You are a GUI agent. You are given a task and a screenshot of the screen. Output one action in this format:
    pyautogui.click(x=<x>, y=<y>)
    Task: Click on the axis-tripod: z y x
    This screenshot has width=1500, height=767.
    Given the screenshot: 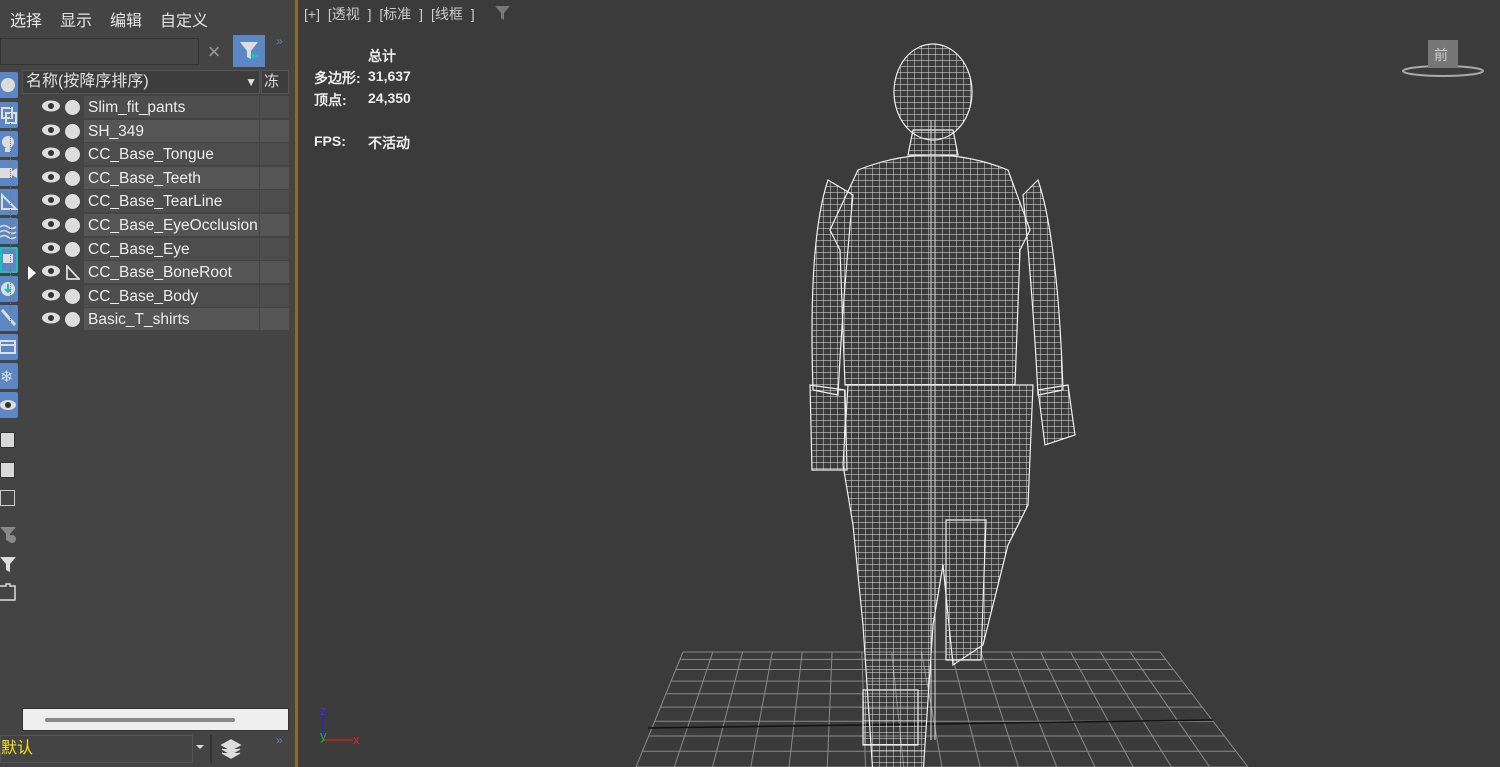 What is the action you would take?
    pyautogui.click(x=340, y=725)
    